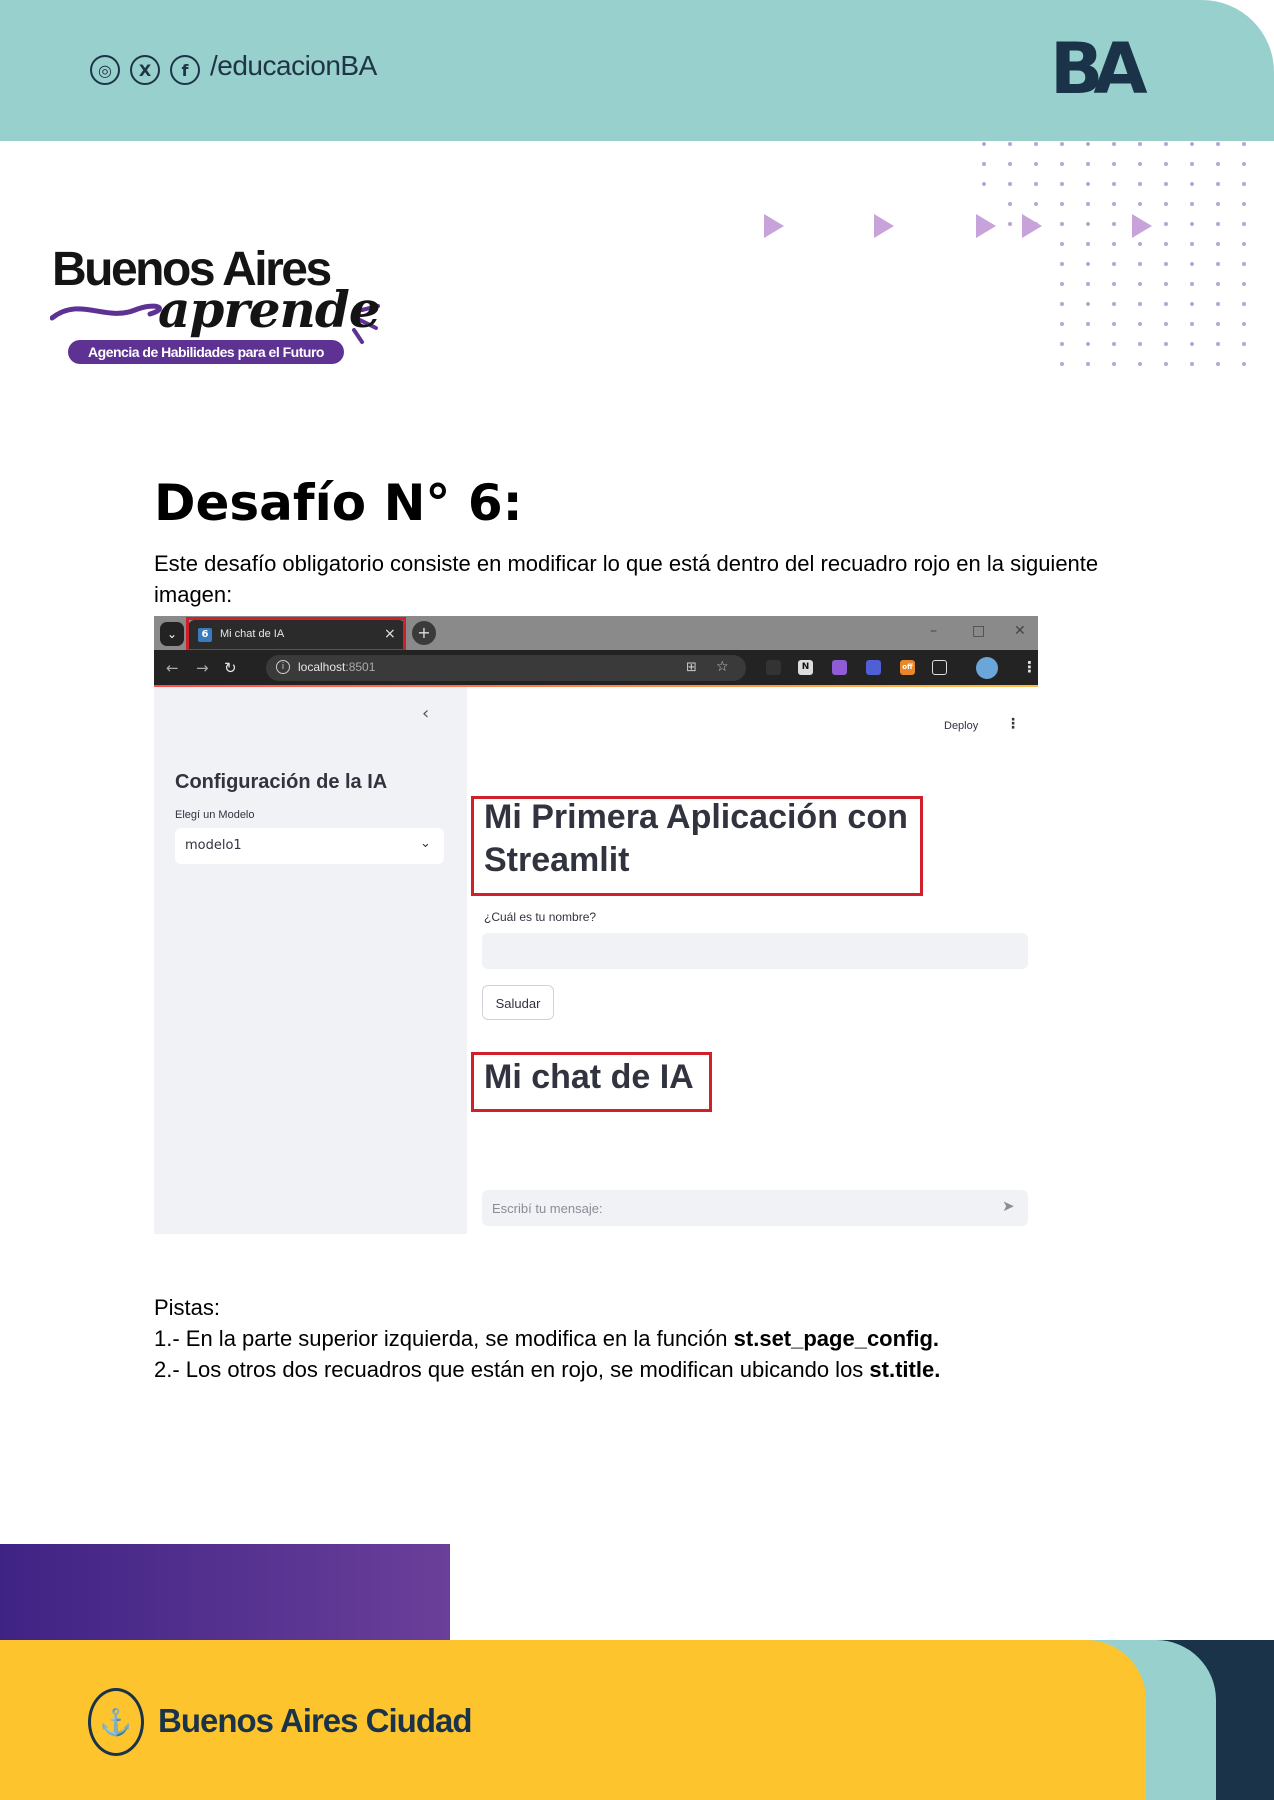 This screenshot has width=1274, height=1800. What do you see at coordinates (755, 1208) in the screenshot?
I see `chat-input: Escribí tu mensaje: ➤` at bounding box center [755, 1208].